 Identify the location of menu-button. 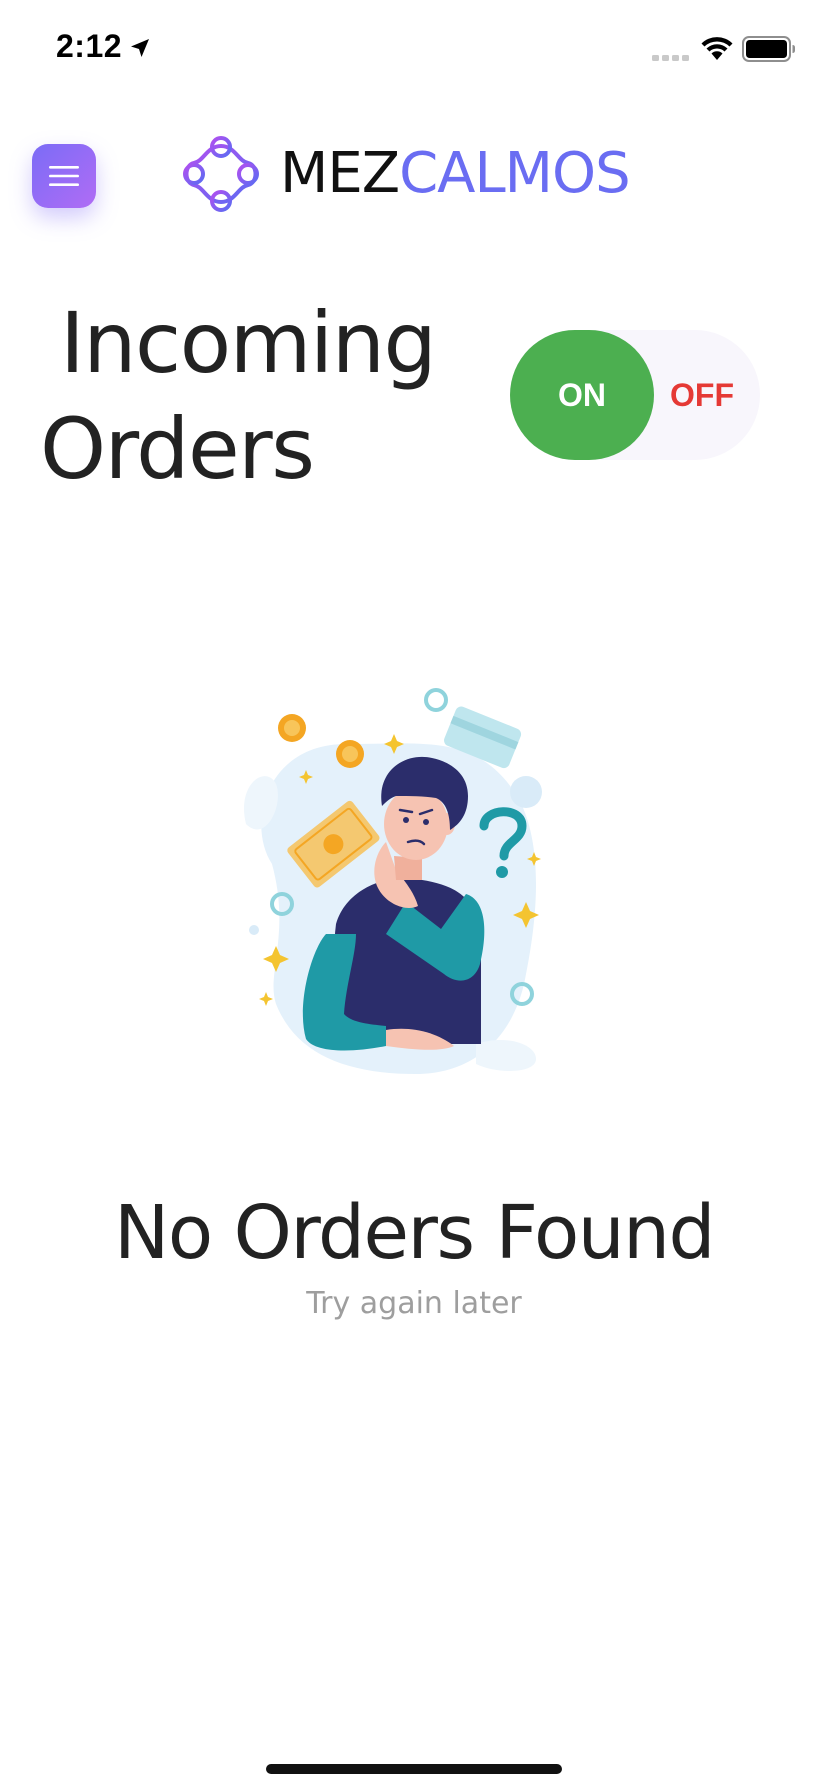
(64, 176).